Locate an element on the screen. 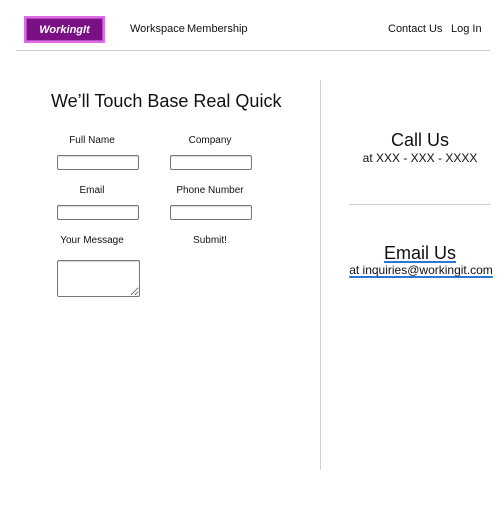  phone-number-label: Phone Number is located at coordinates (210, 190).